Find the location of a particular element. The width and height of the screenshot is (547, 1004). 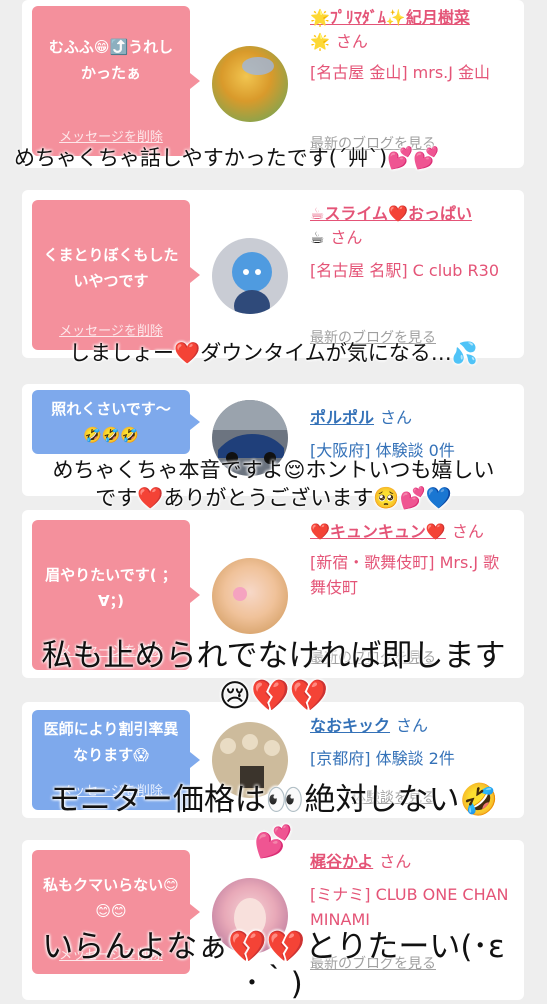

profile-info: 🌟ﾌﾟﾘﾏﾀﾞﾑ✨紀月樹菜 🌟 さん [名古屋 金山] mrs.J 金山 is located at coordinates (412, 45).